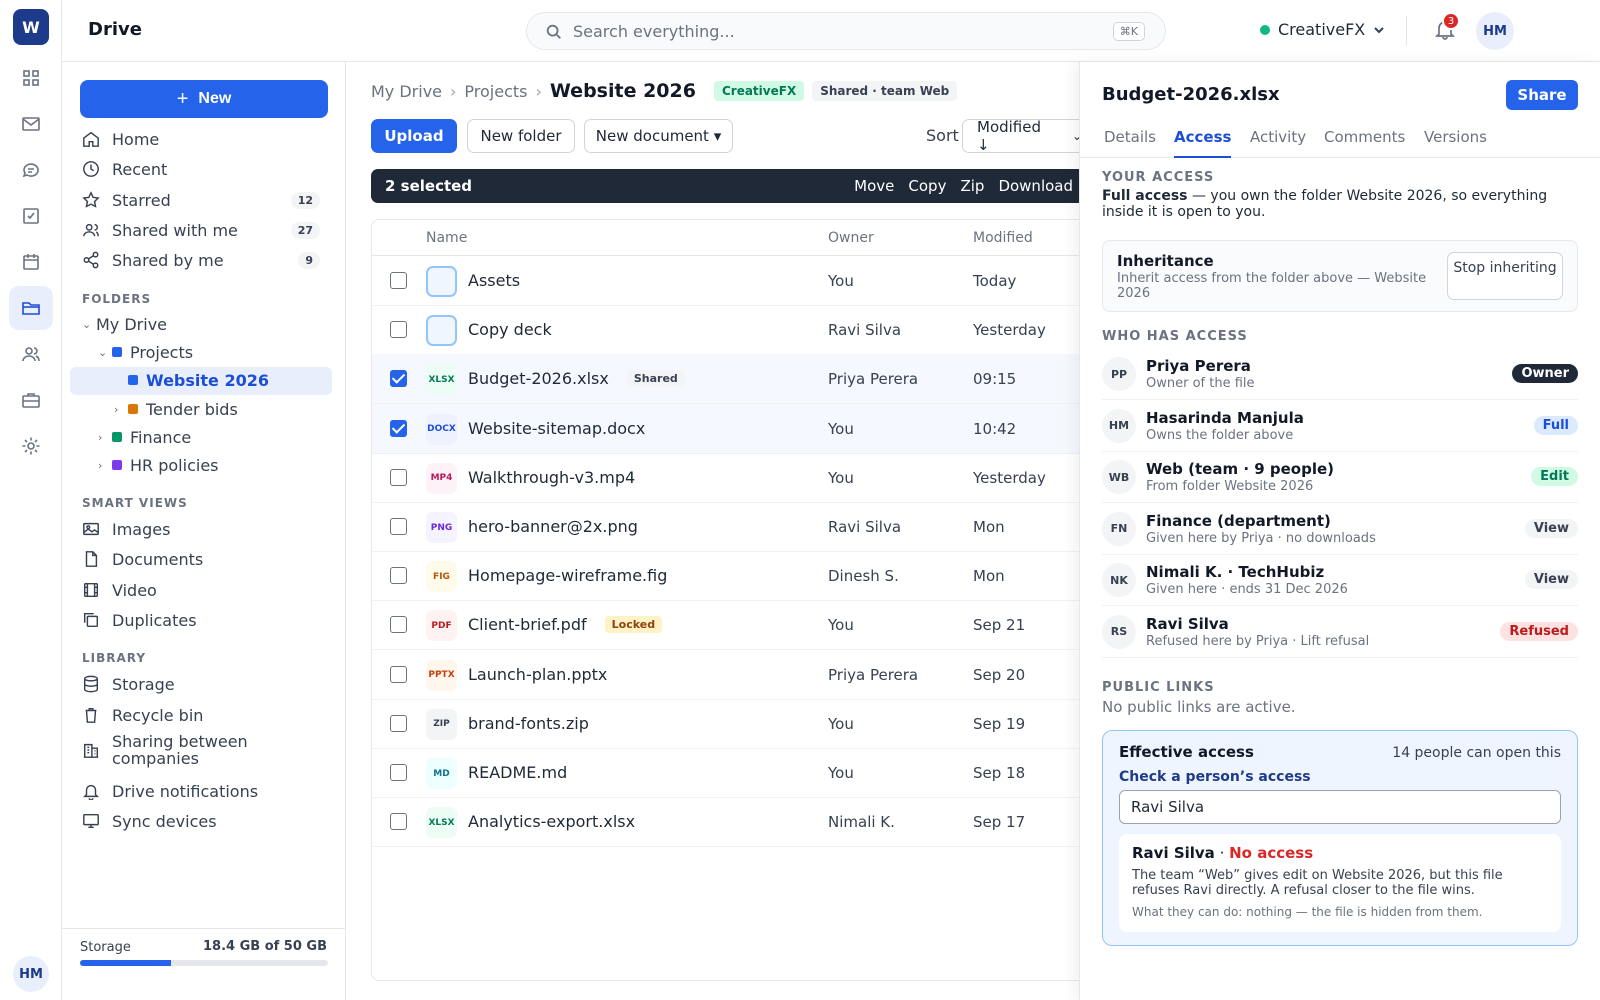 The image size is (1600, 1000). I want to click on tab-comments: Comments, so click(1364, 143).